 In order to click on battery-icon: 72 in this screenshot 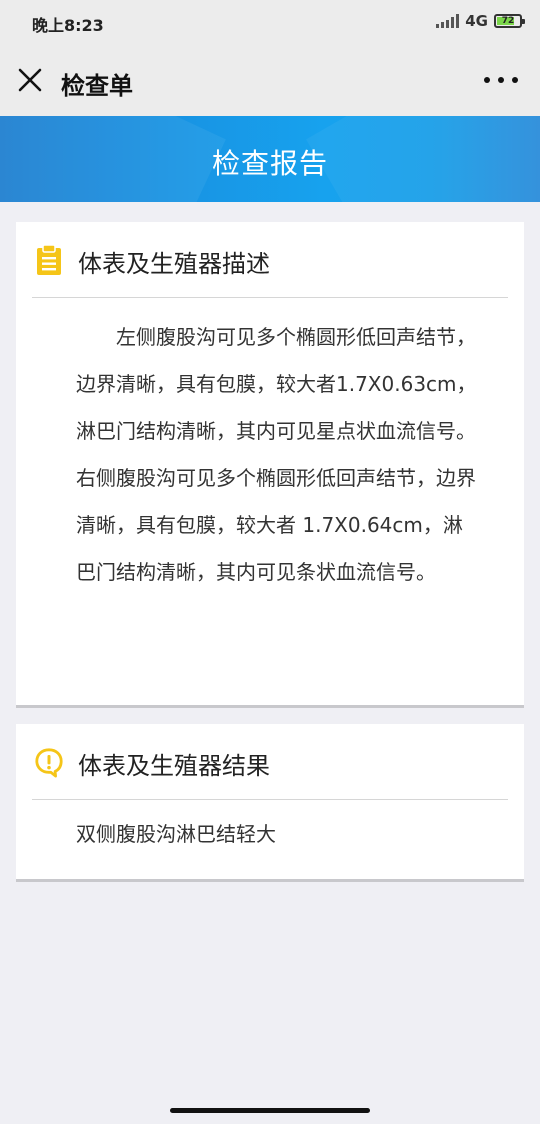, I will do `click(509, 21)`.